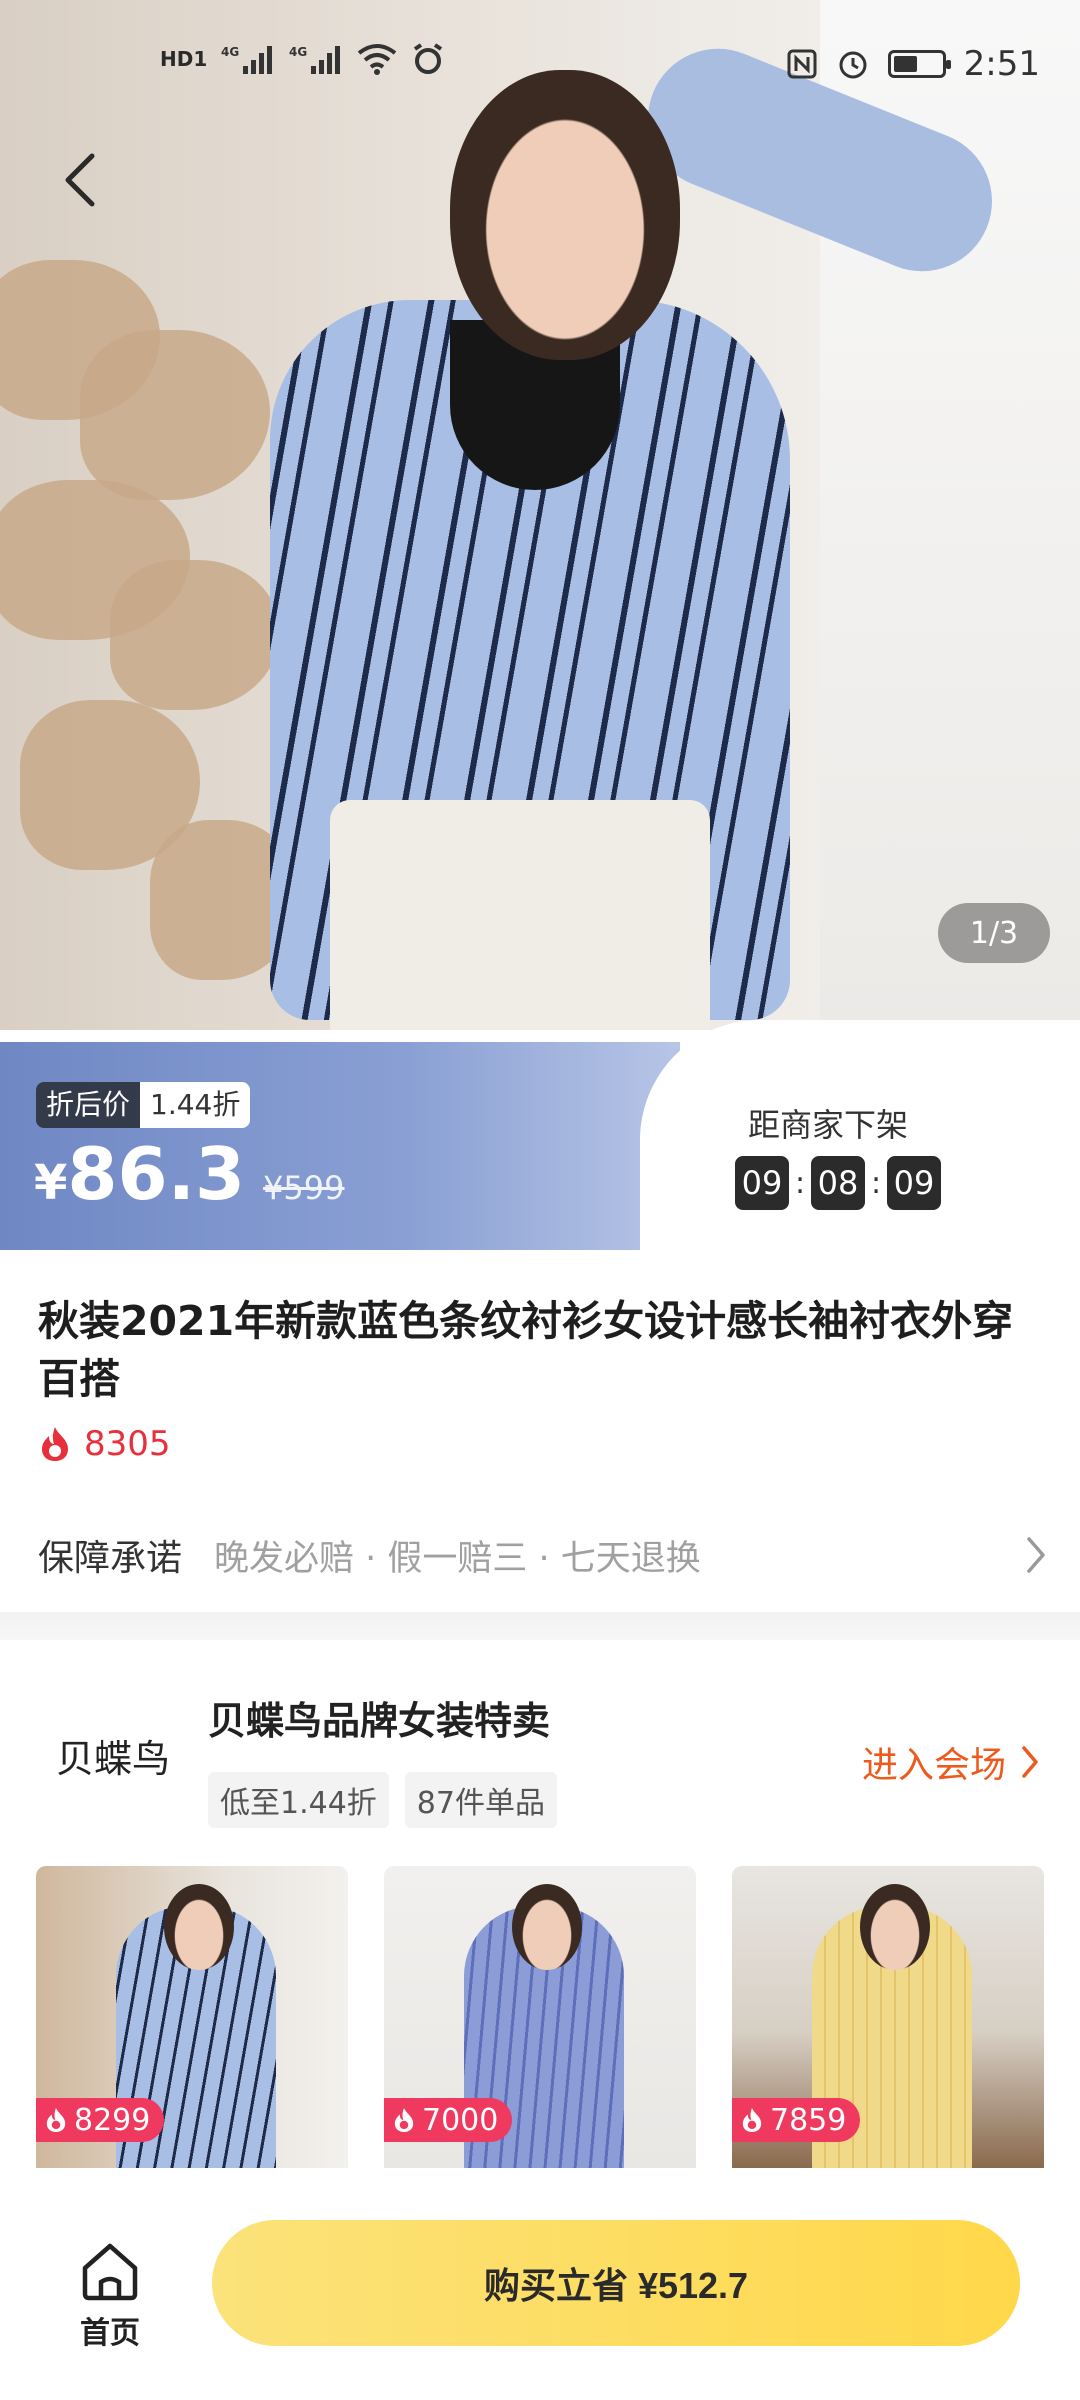 Image resolution: width=1080 pixels, height=2400 pixels. Describe the element at coordinates (113, 1755) in the screenshot. I see `store-logo: 贝蝶鸟` at that location.